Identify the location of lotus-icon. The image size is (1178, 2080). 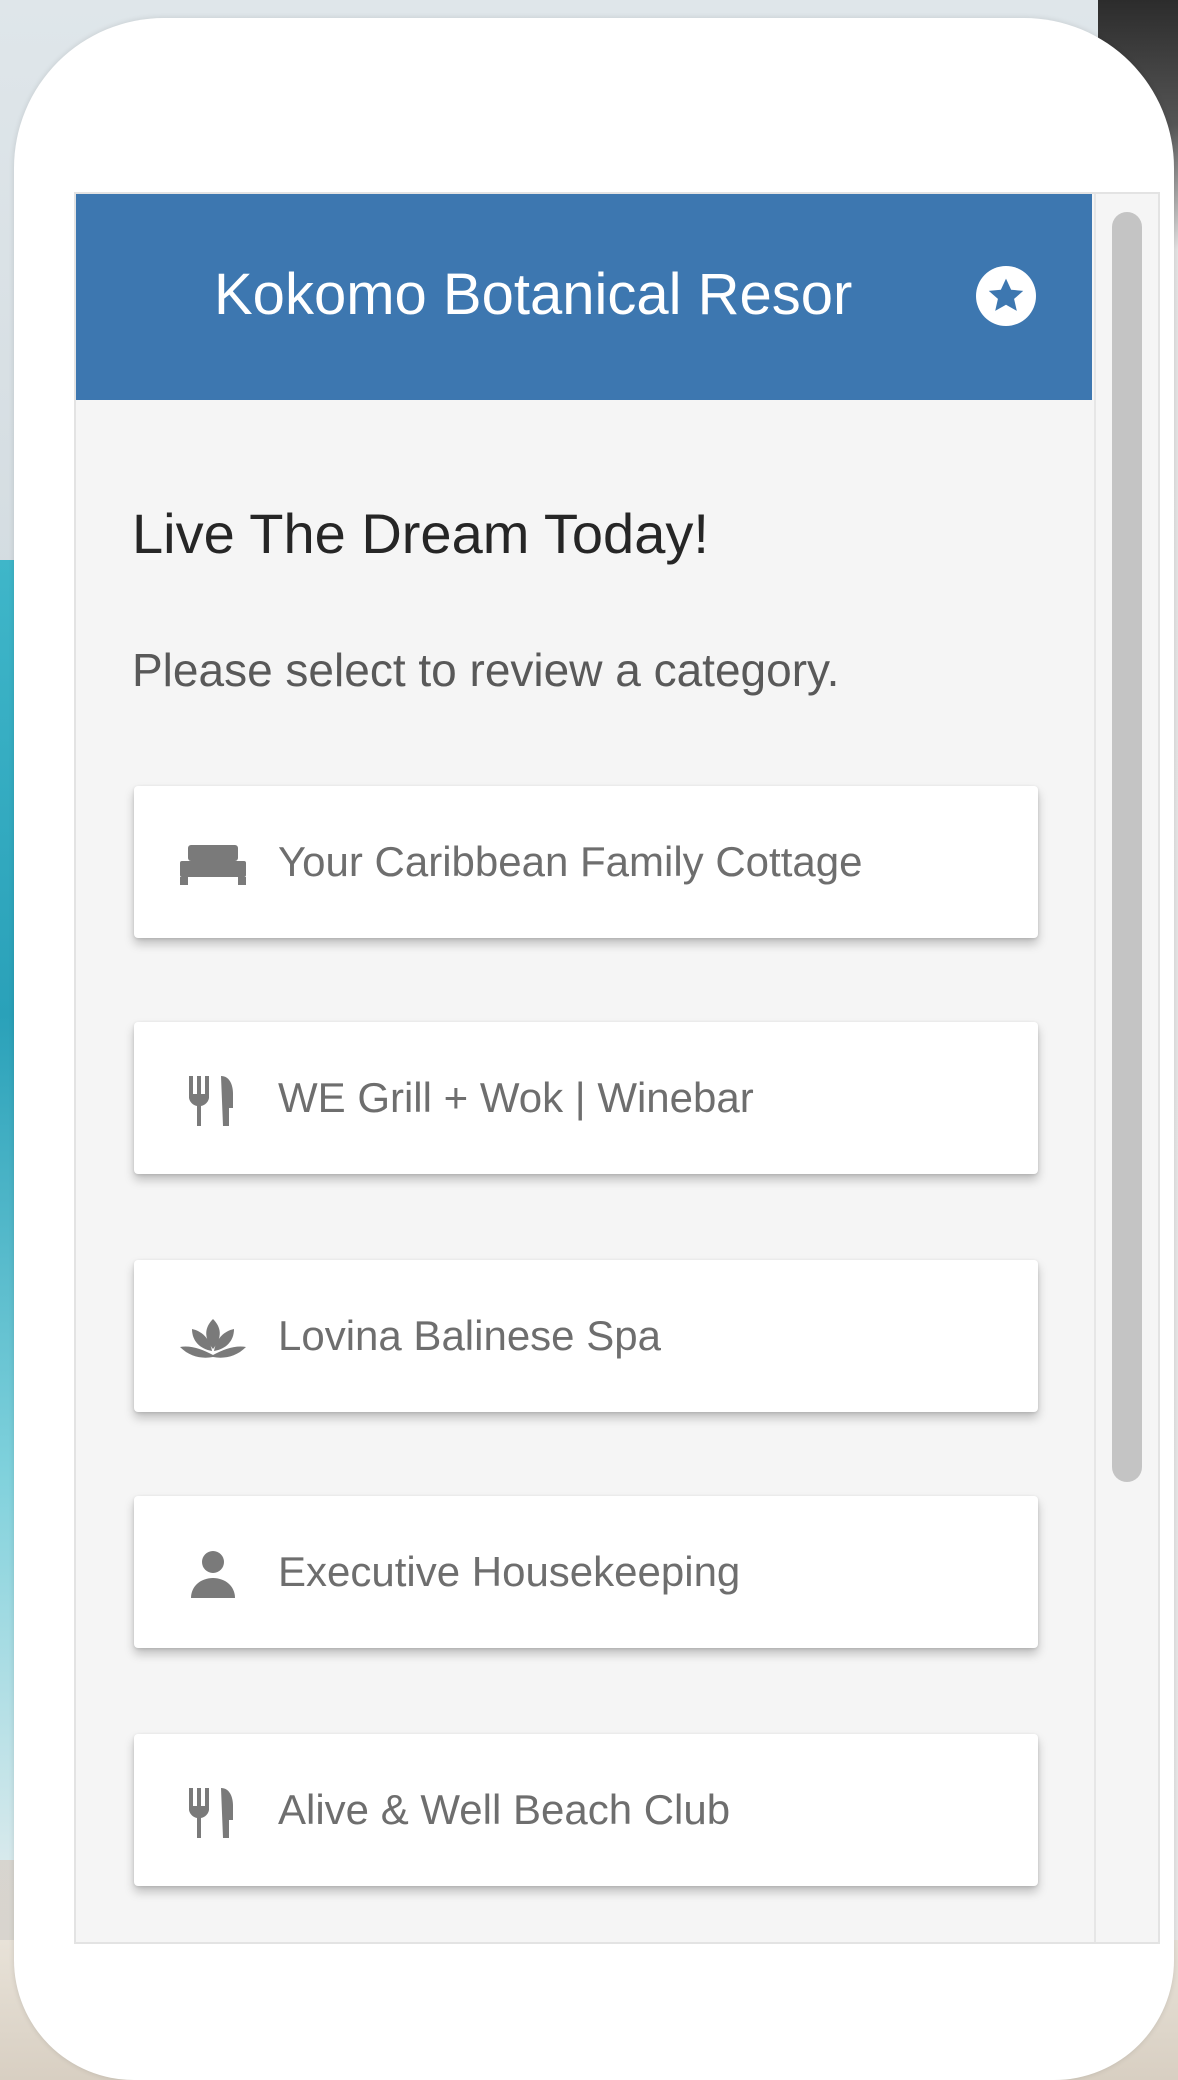
(213, 1338).